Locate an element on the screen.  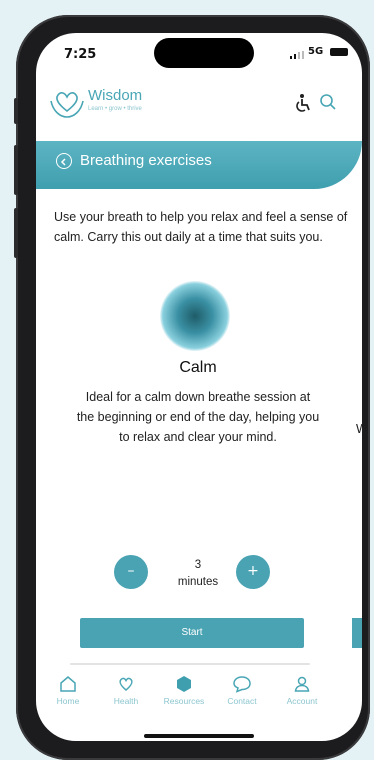
status-bar: 7:25 5G is located at coordinates (199, 56).